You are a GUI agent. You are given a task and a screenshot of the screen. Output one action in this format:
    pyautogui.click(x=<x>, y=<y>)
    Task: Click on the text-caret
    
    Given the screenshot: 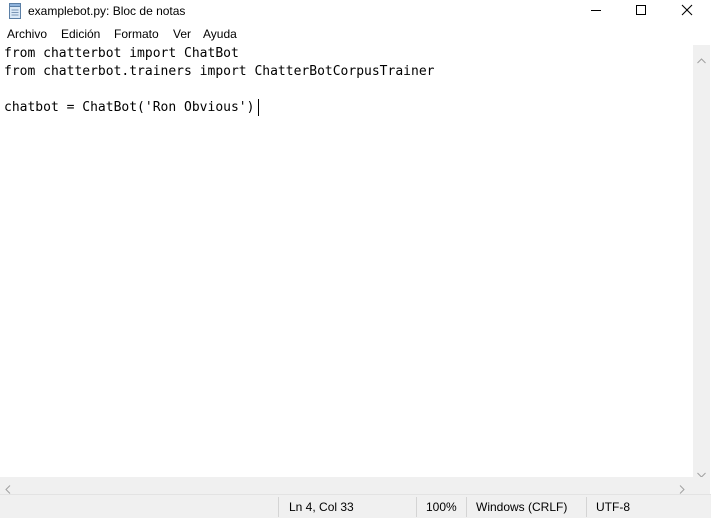 What is the action you would take?
    pyautogui.click(x=258, y=107)
    